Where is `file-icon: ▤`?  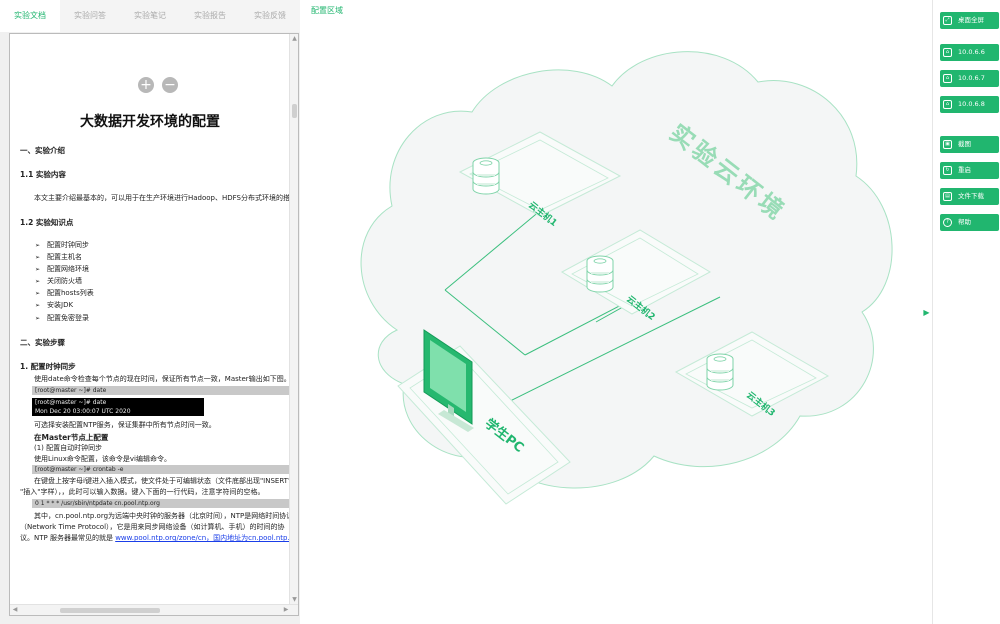
file-icon: ▤ is located at coordinates (947, 196).